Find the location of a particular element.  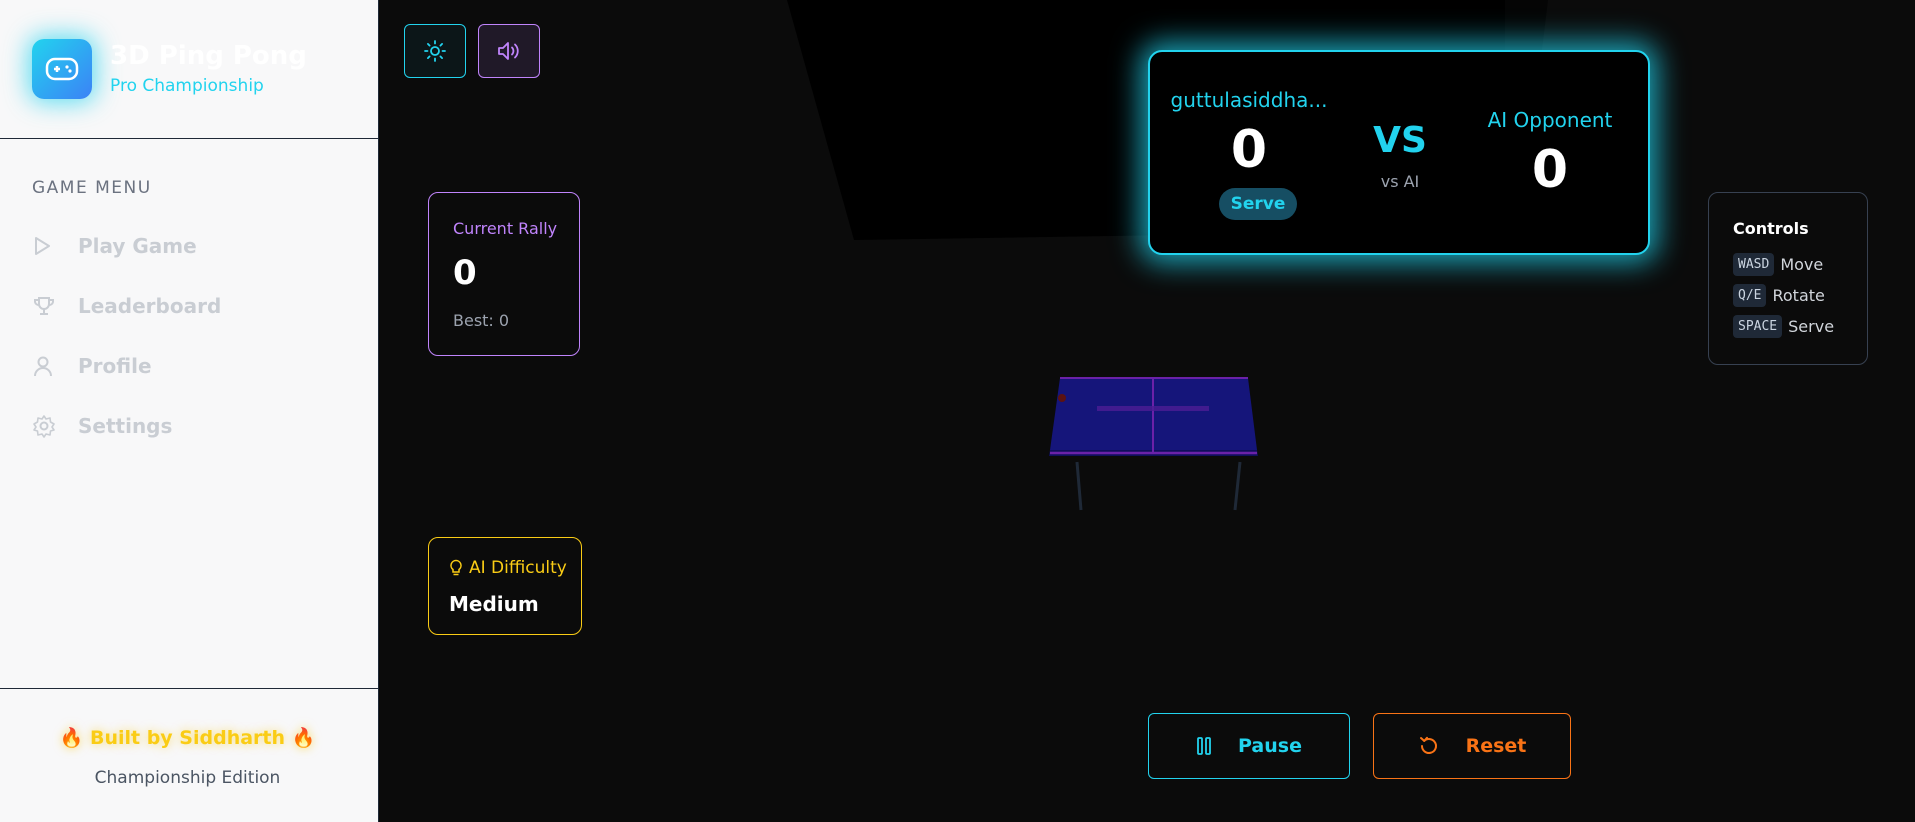

control-row: Q/E Rotate is located at coordinates (1779, 295).